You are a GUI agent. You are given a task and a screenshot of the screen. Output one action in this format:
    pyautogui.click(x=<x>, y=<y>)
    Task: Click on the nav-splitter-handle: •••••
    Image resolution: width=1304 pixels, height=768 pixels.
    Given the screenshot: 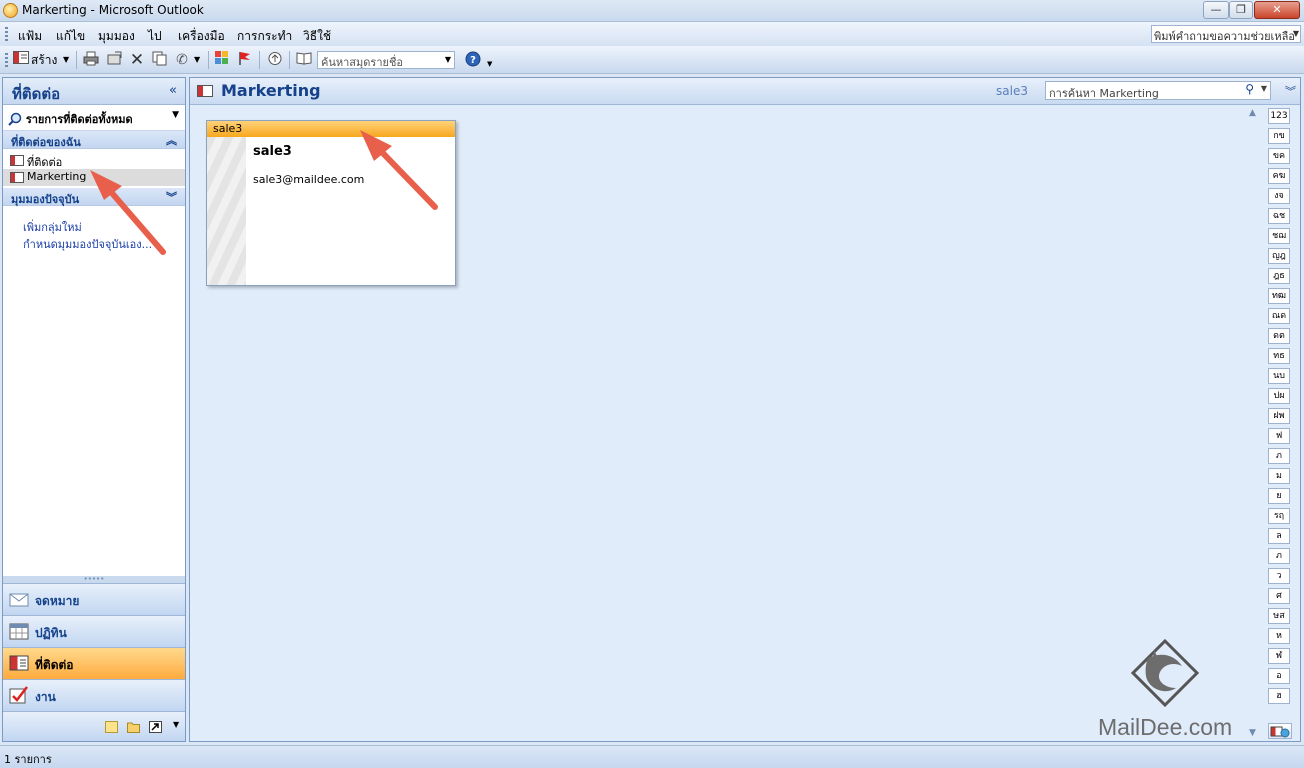 What is the action you would take?
    pyautogui.click(x=94, y=579)
    